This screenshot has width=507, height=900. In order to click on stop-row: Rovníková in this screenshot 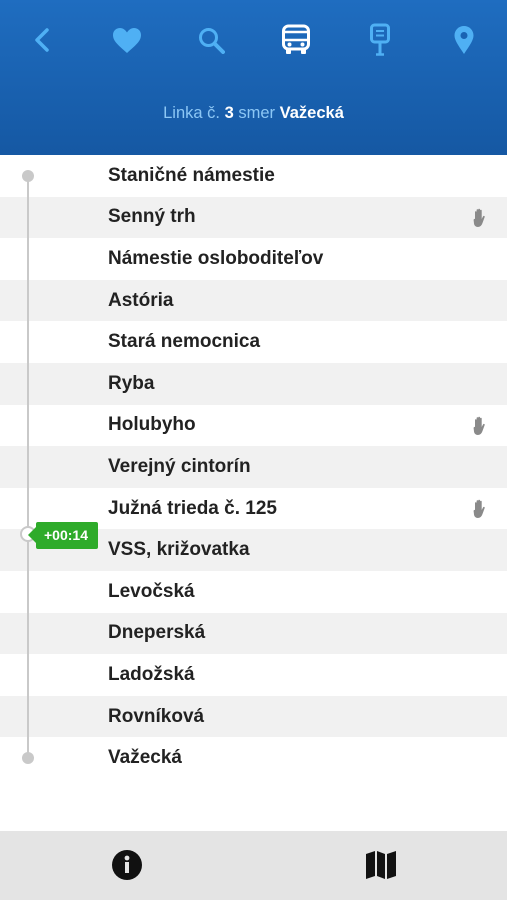, I will do `click(253, 716)`.